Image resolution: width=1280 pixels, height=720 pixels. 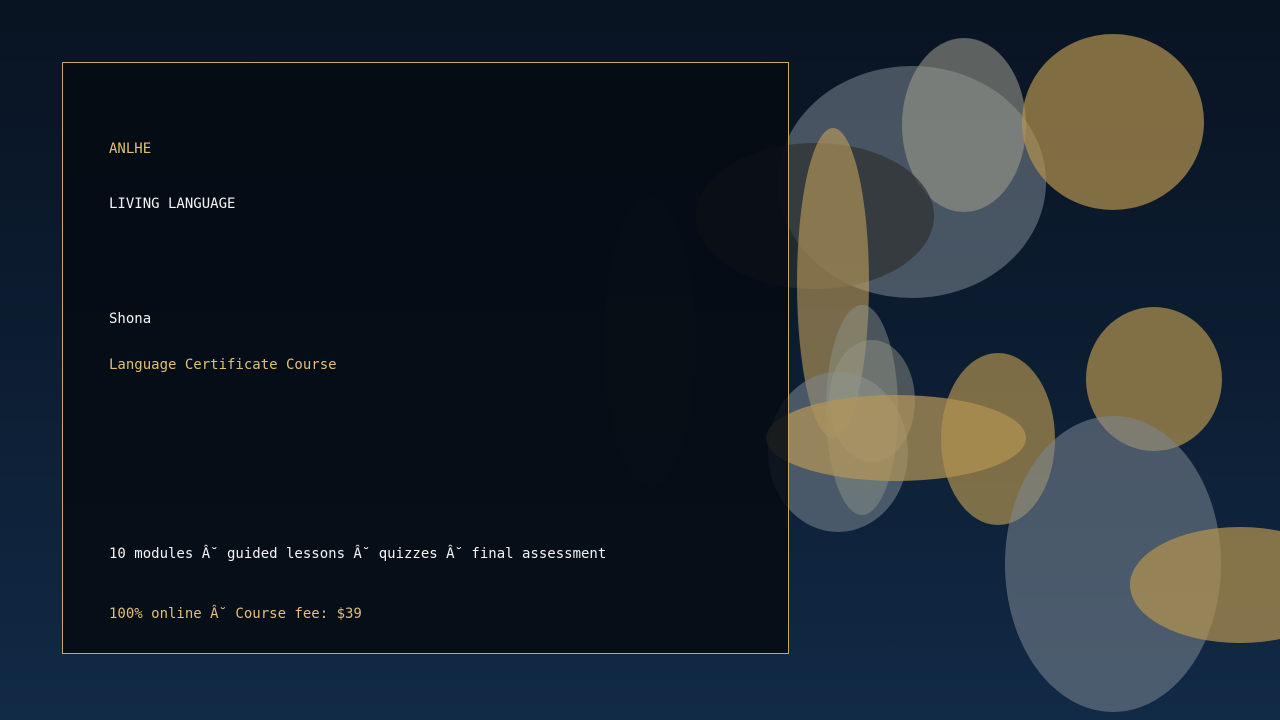 I want to click on course-pricing: 100% online Â˘ Course fee: $39, so click(x=235, y=614).